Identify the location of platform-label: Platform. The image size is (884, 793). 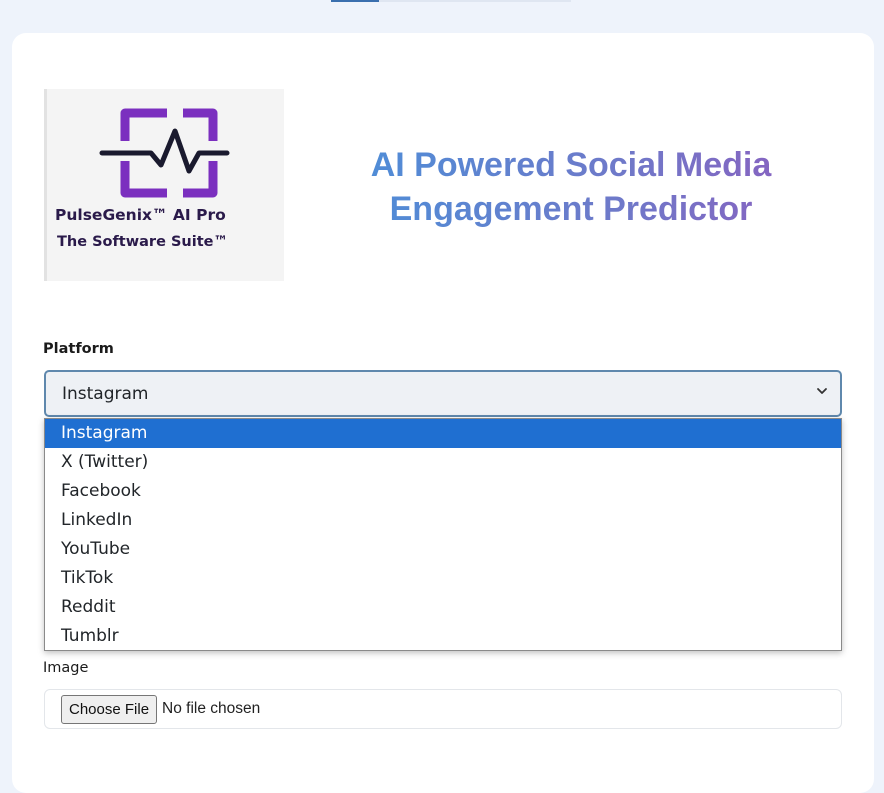
(78, 349).